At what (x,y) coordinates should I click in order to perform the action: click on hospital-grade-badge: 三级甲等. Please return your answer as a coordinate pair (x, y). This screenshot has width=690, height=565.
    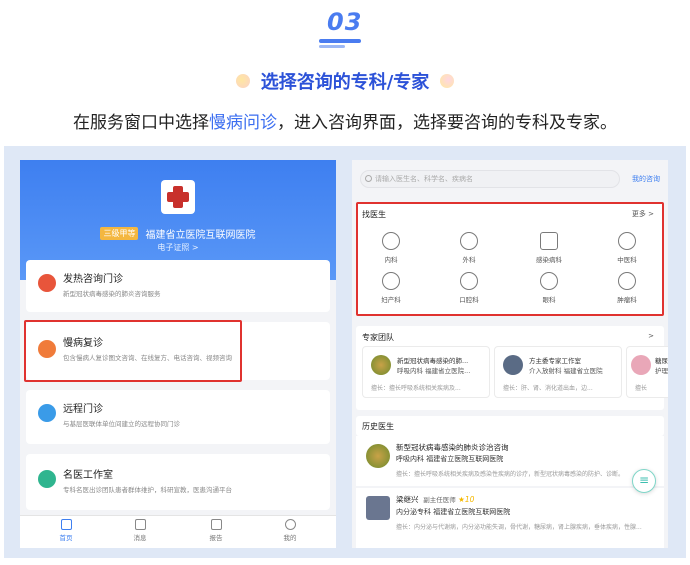
    Looking at the image, I should click on (119, 233).